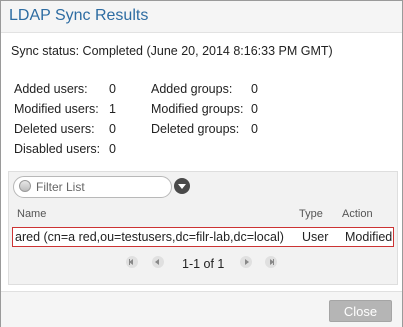 The width and height of the screenshot is (403, 327). What do you see at coordinates (65, 109) in the screenshot?
I see `stat-modified-users: Modified users: 1` at bounding box center [65, 109].